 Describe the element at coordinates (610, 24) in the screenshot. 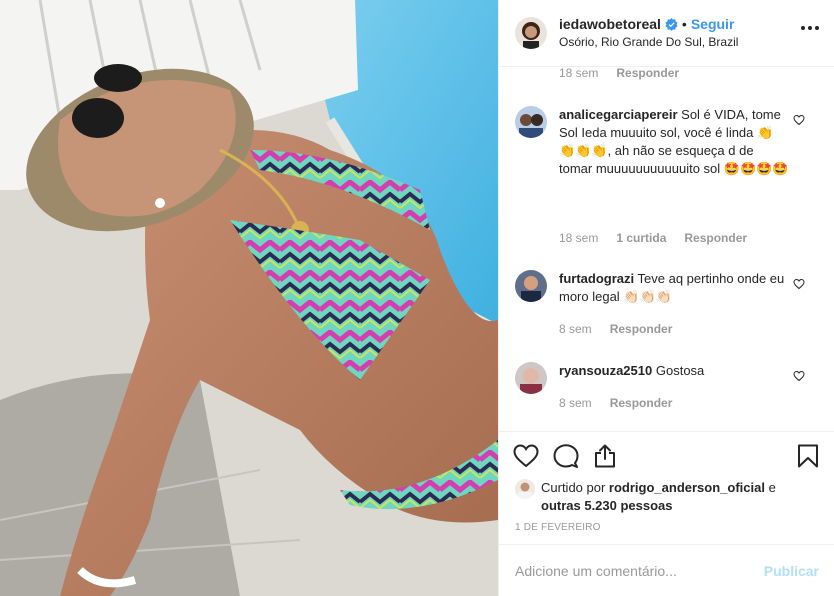

I see `author-username: iedawobetoreal` at that location.